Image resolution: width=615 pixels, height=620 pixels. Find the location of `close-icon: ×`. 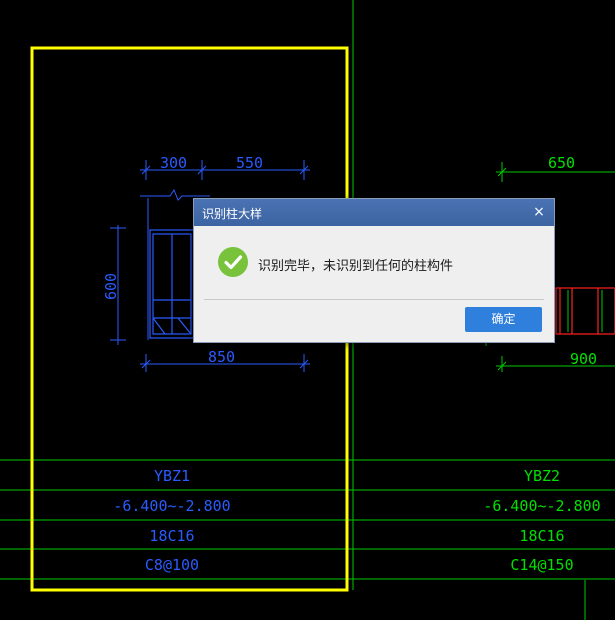

close-icon: × is located at coordinates (539, 212).